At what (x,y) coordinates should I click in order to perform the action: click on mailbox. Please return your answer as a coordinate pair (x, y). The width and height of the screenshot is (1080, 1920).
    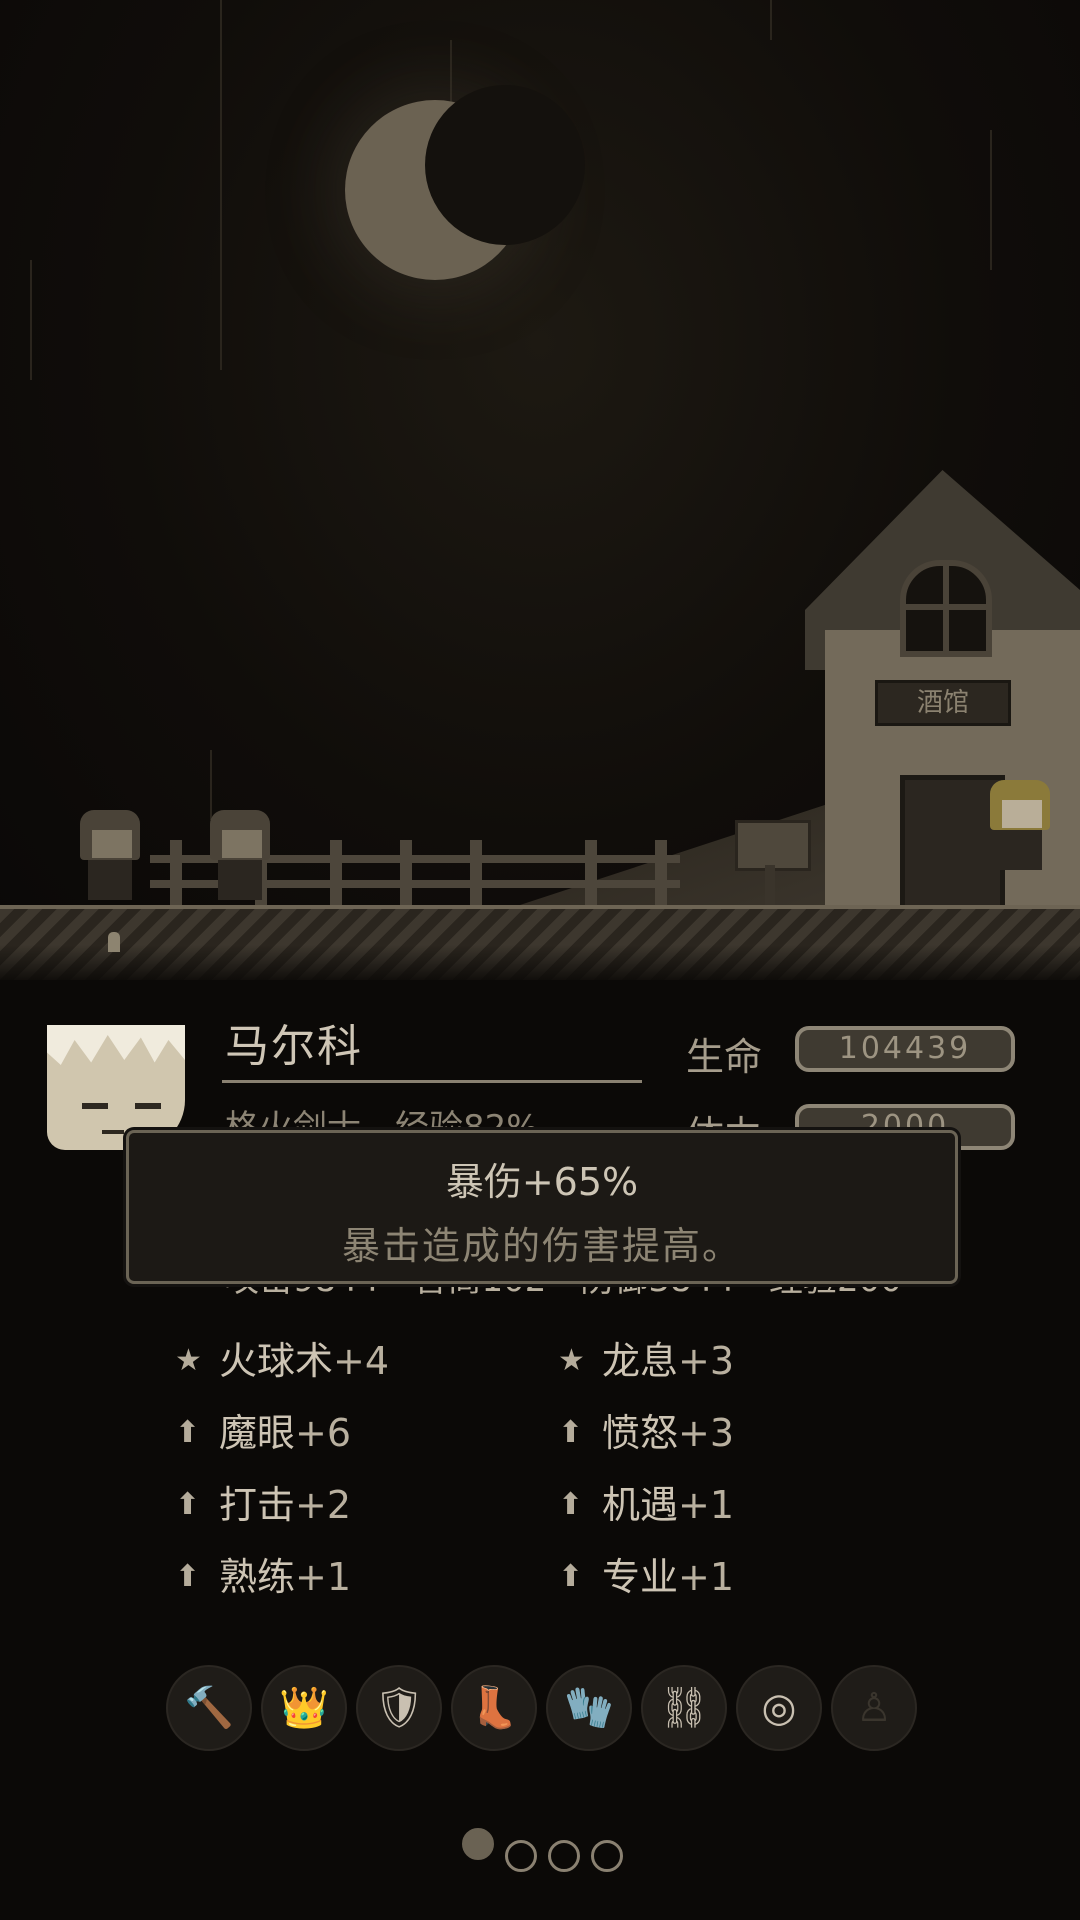
    Looking at the image, I should click on (773, 845).